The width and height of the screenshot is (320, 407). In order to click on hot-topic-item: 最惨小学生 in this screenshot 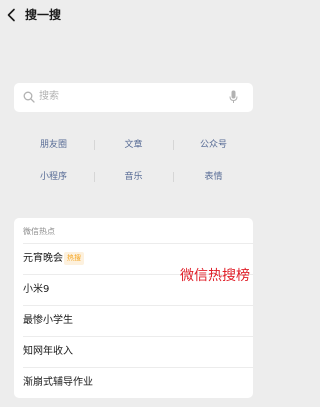, I will do `click(133, 320)`.